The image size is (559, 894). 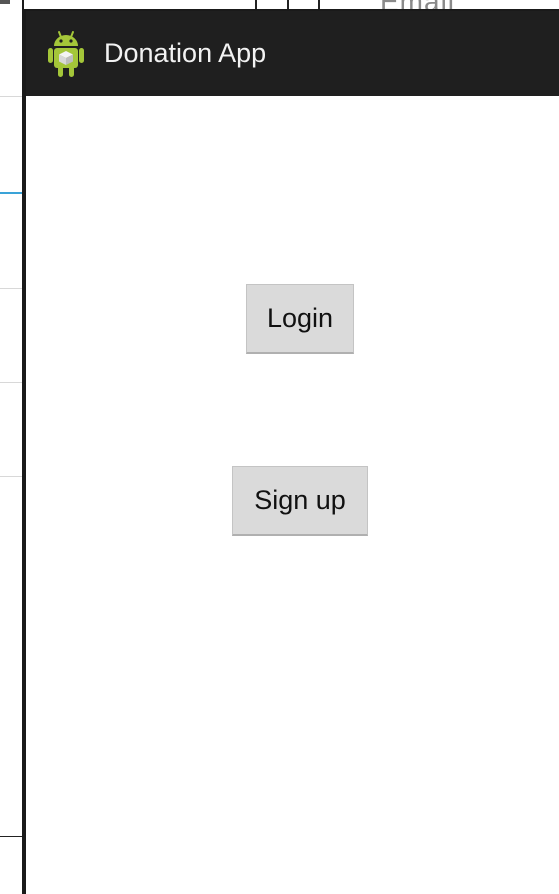 What do you see at coordinates (292, 53) in the screenshot?
I see `action-bar: Donation App` at bounding box center [292, 53].